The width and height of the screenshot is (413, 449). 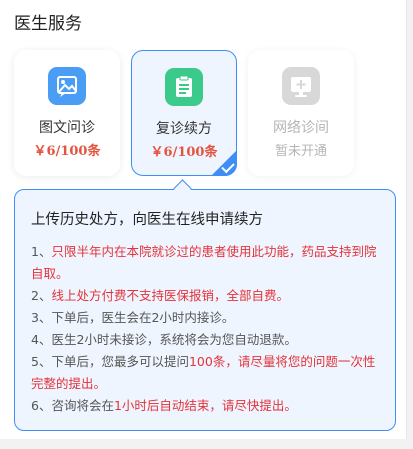 I want to click on service-card-online-clinic: 网络诊间 暂未开通, so click(x=301, y=113).